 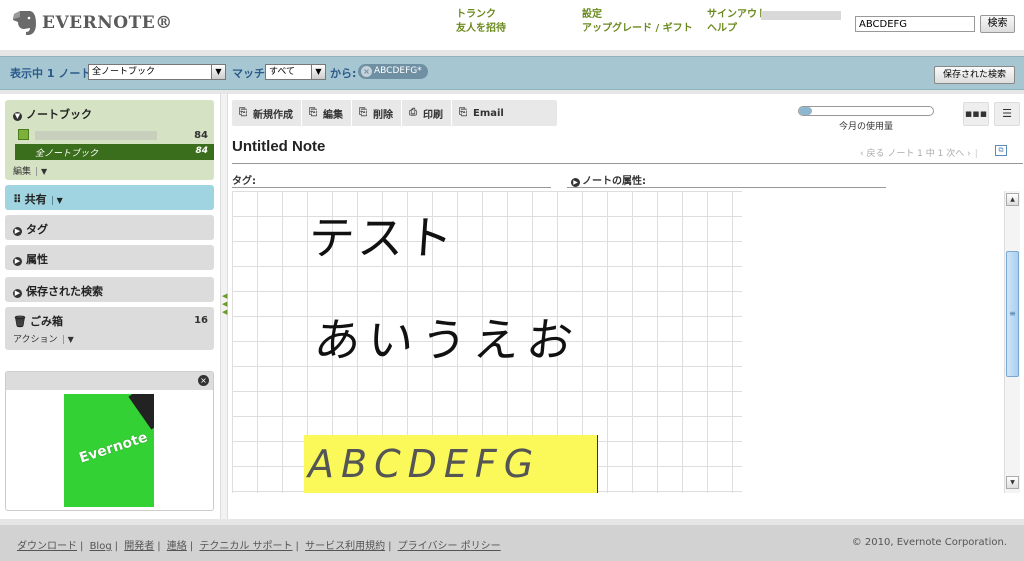 I want to click on saved-search-button: 保存された検索, so click(x=974, y=75).